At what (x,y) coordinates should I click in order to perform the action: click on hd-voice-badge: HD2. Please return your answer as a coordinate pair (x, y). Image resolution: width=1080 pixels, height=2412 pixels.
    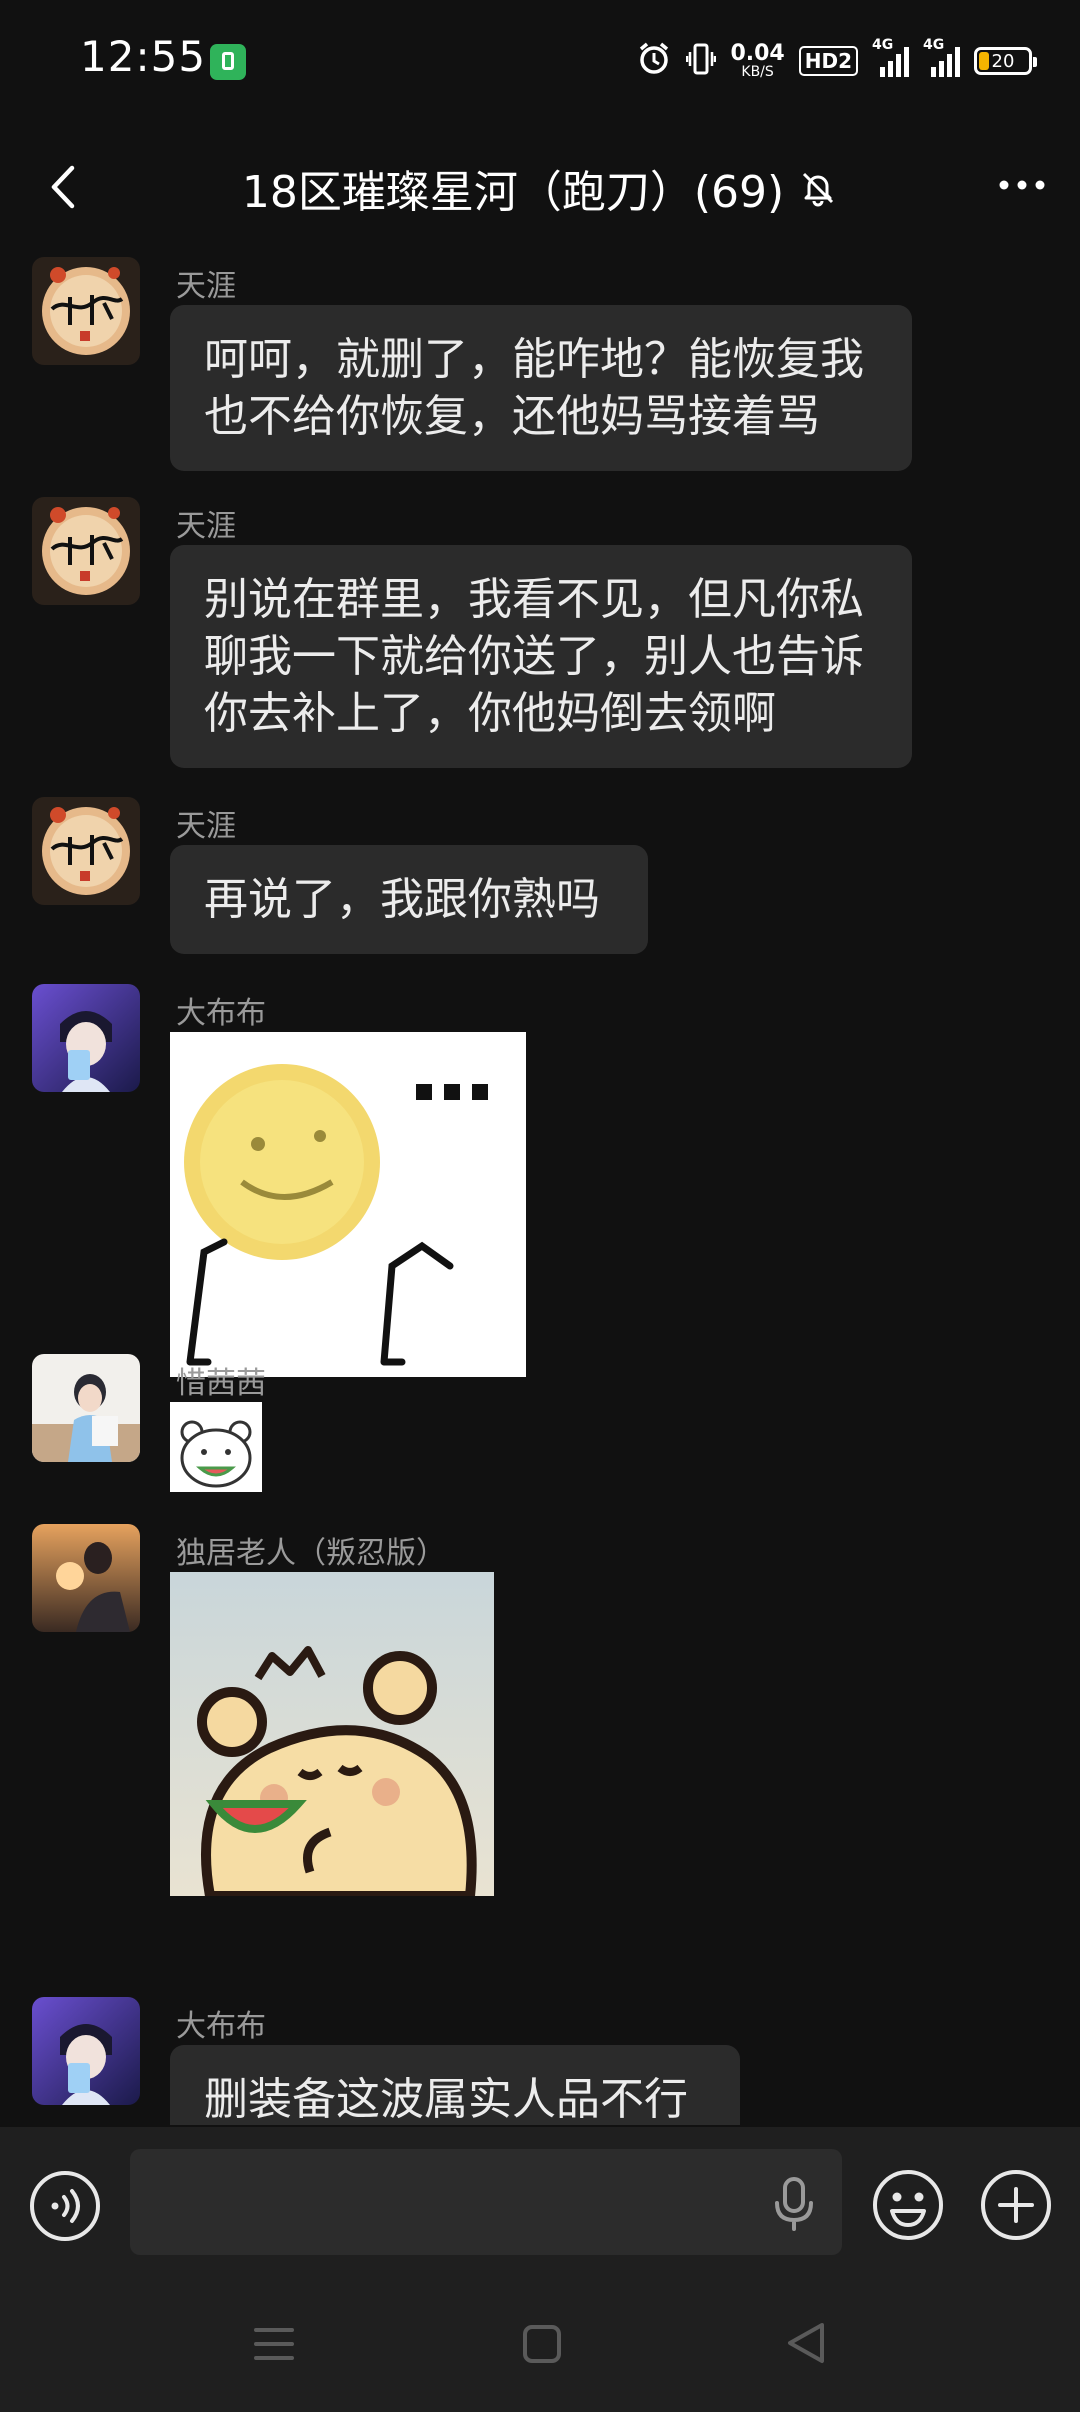
    Looking at the image, I should click on (828, 61).